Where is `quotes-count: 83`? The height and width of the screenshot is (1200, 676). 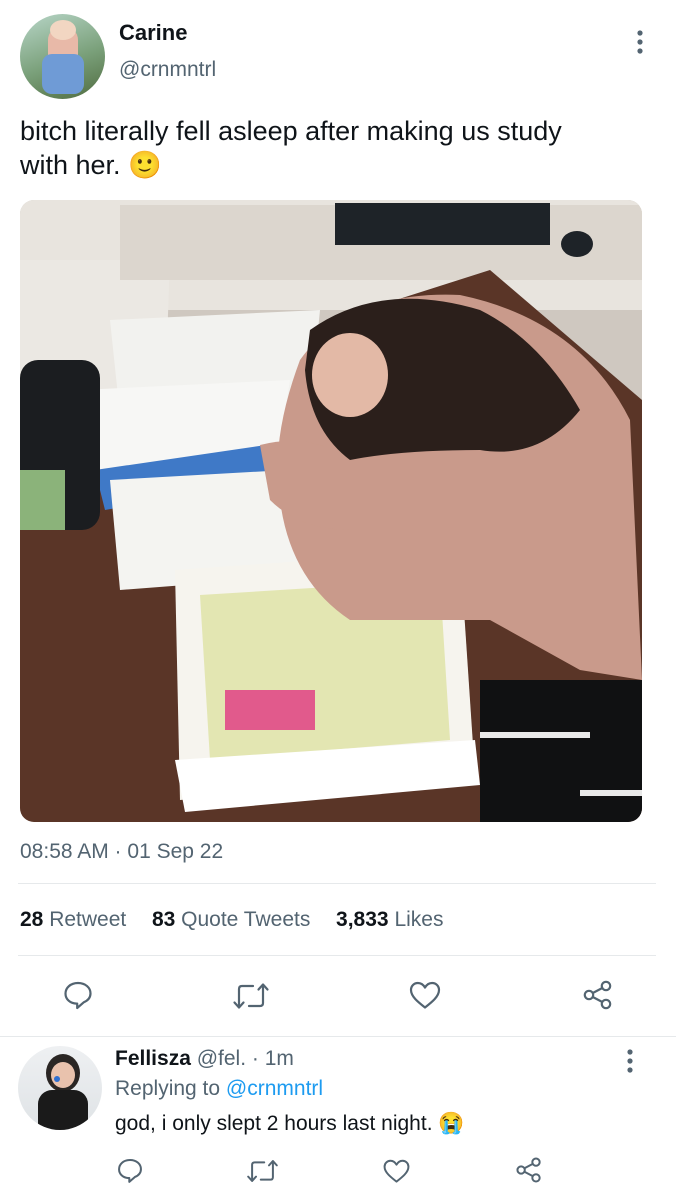
quotes-count: 83 is located at coordinates (163, 919).